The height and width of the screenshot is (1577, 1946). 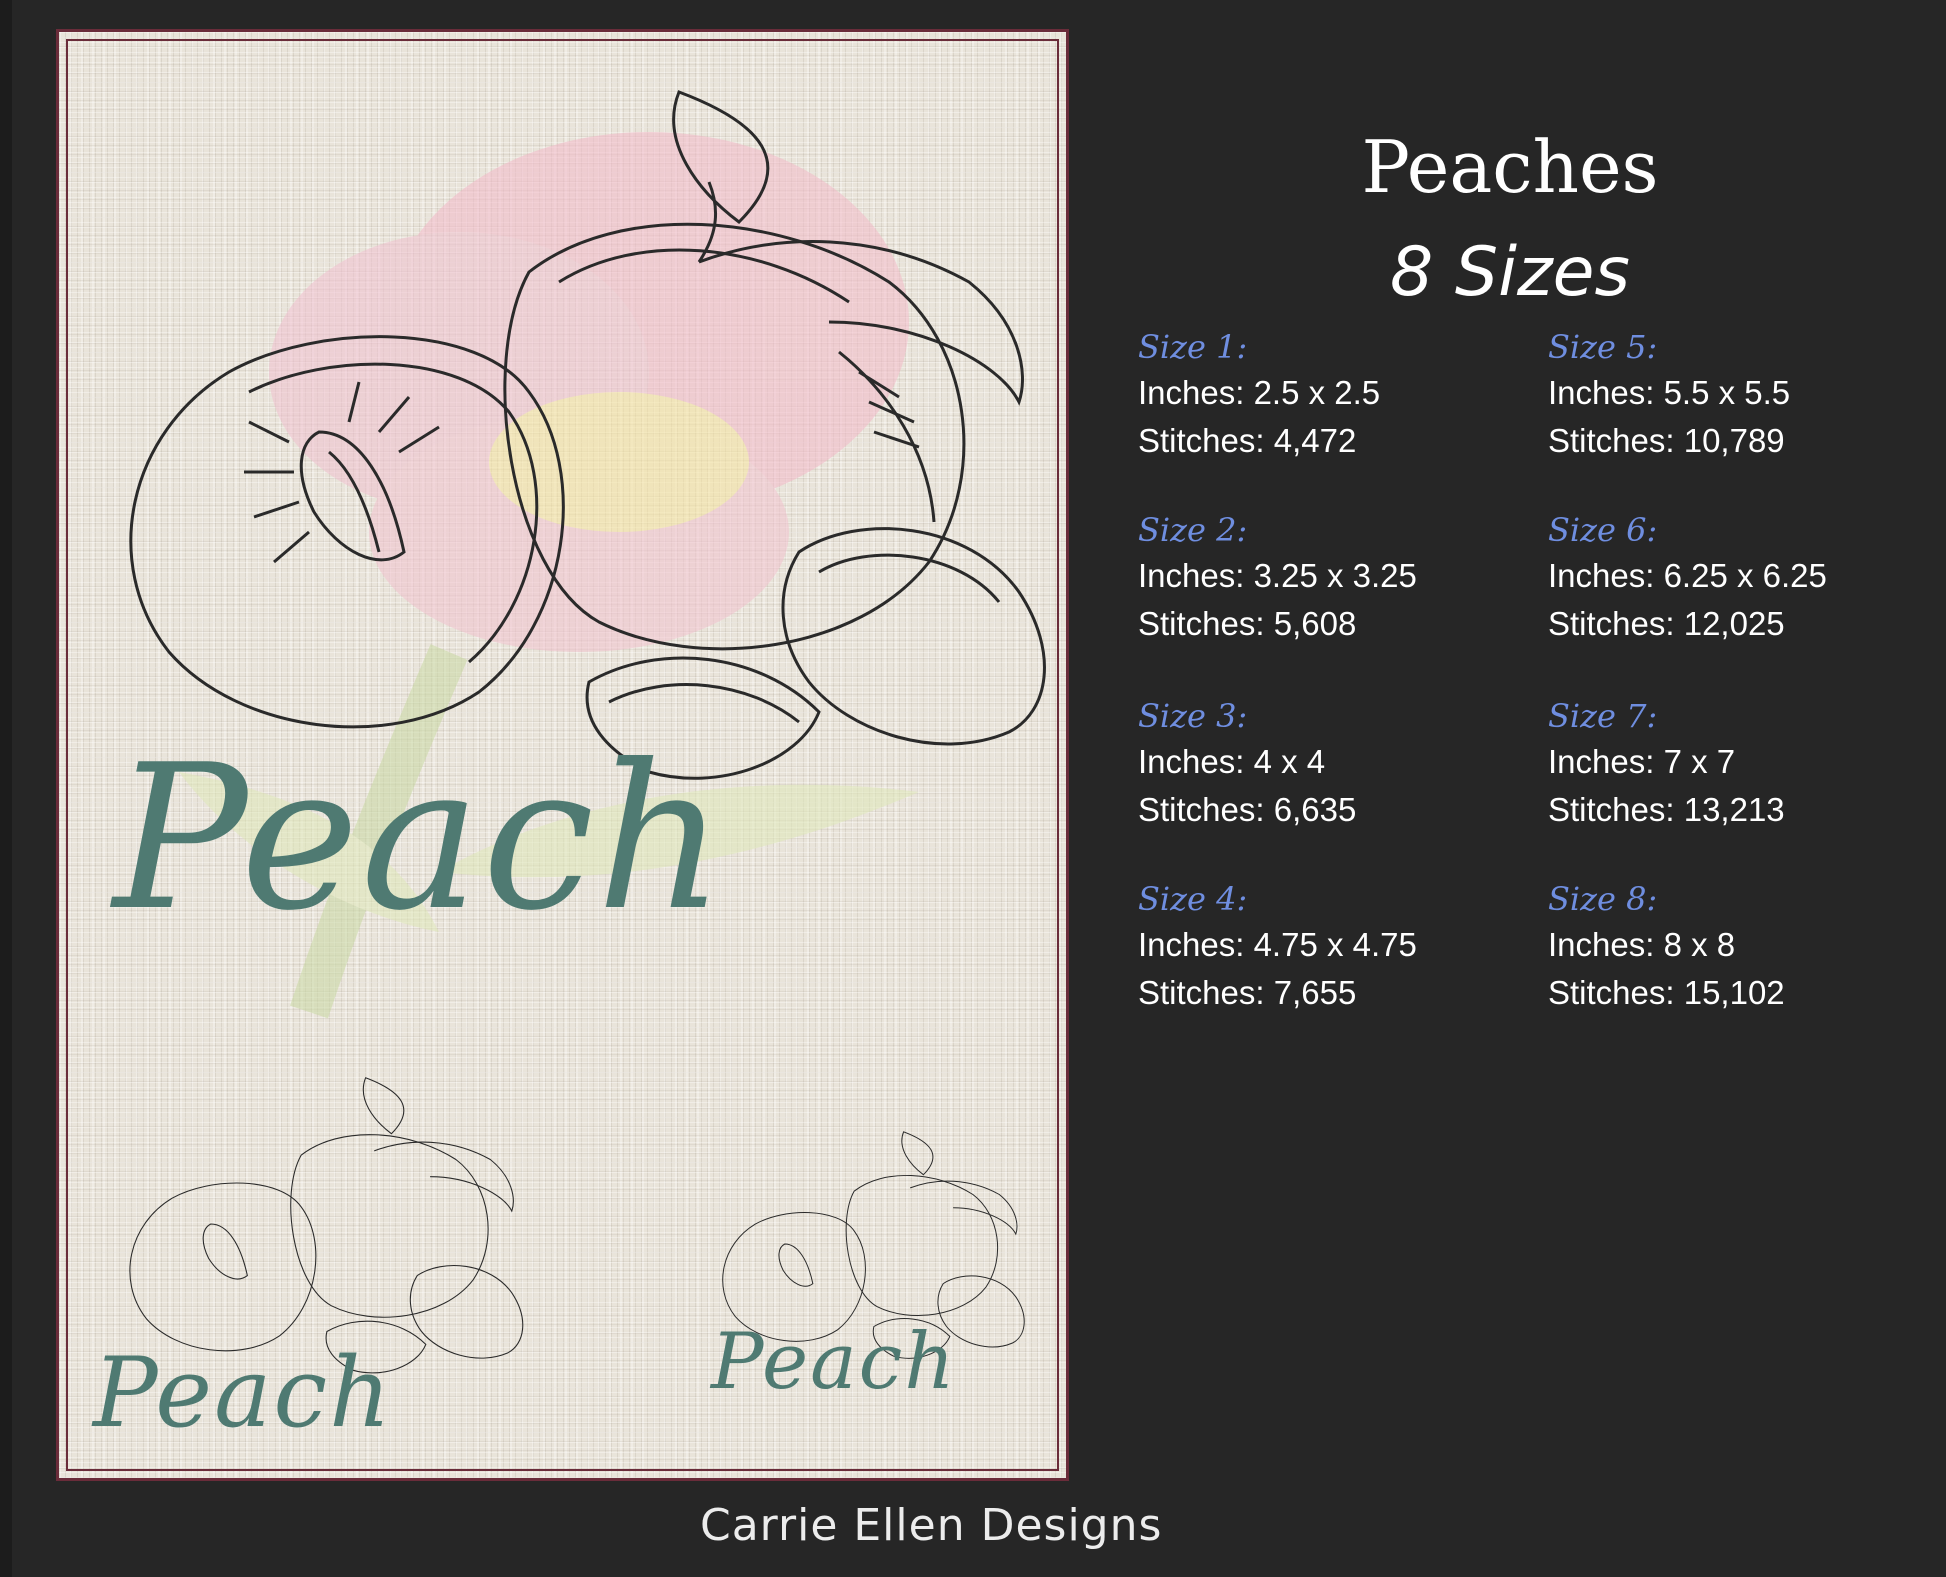 I want to click on size-heading: Size 8:, so click(x=1603, y=899).